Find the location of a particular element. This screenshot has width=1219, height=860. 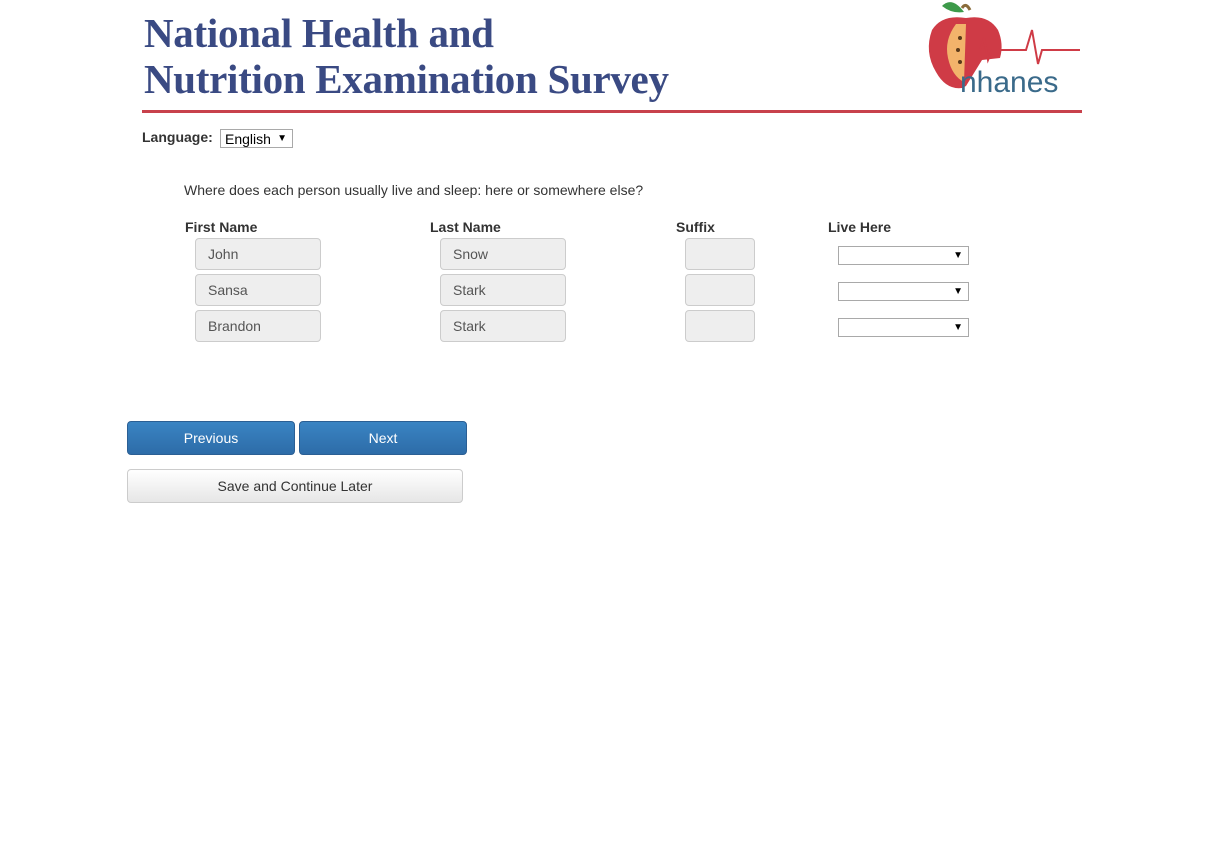

first-name-field: Sansa is located at coordinates (258, 290).